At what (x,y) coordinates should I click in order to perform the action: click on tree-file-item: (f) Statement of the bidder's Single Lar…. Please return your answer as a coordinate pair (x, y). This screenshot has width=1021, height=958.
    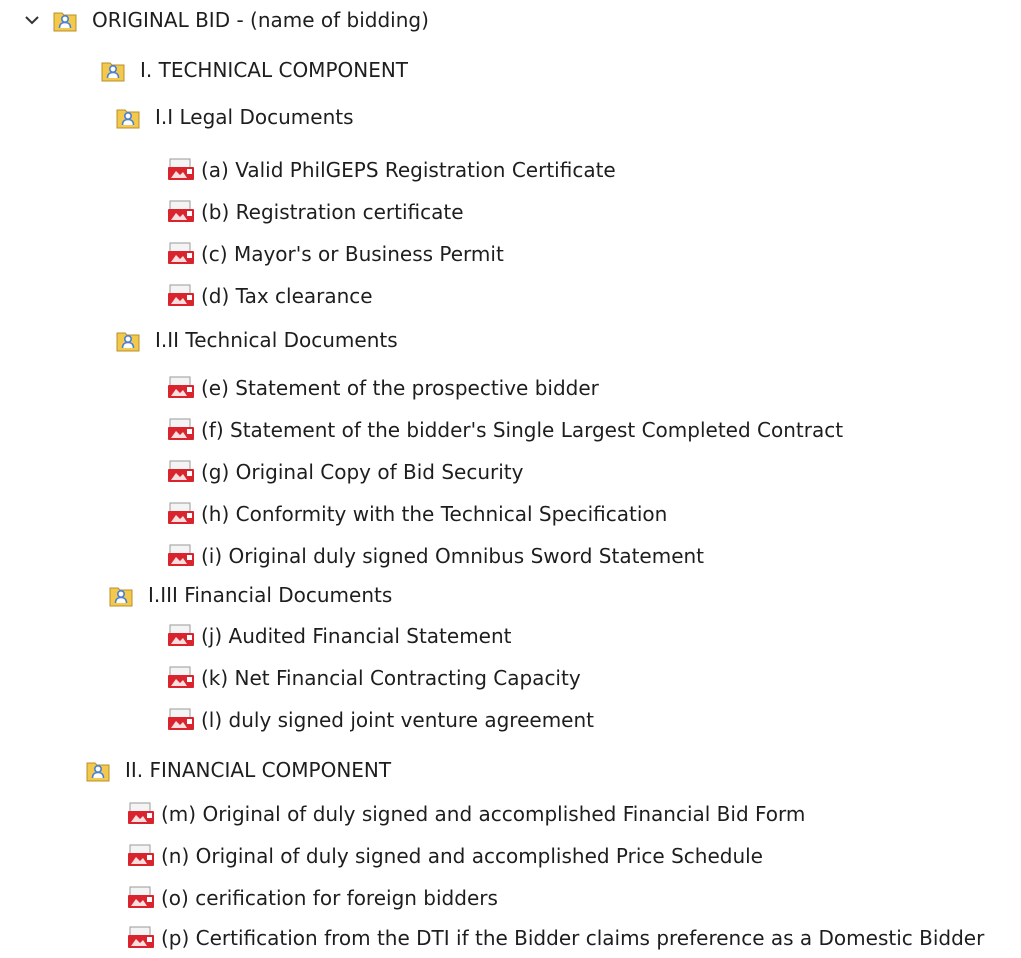
    Looking at the image, I should click on (505, 430).